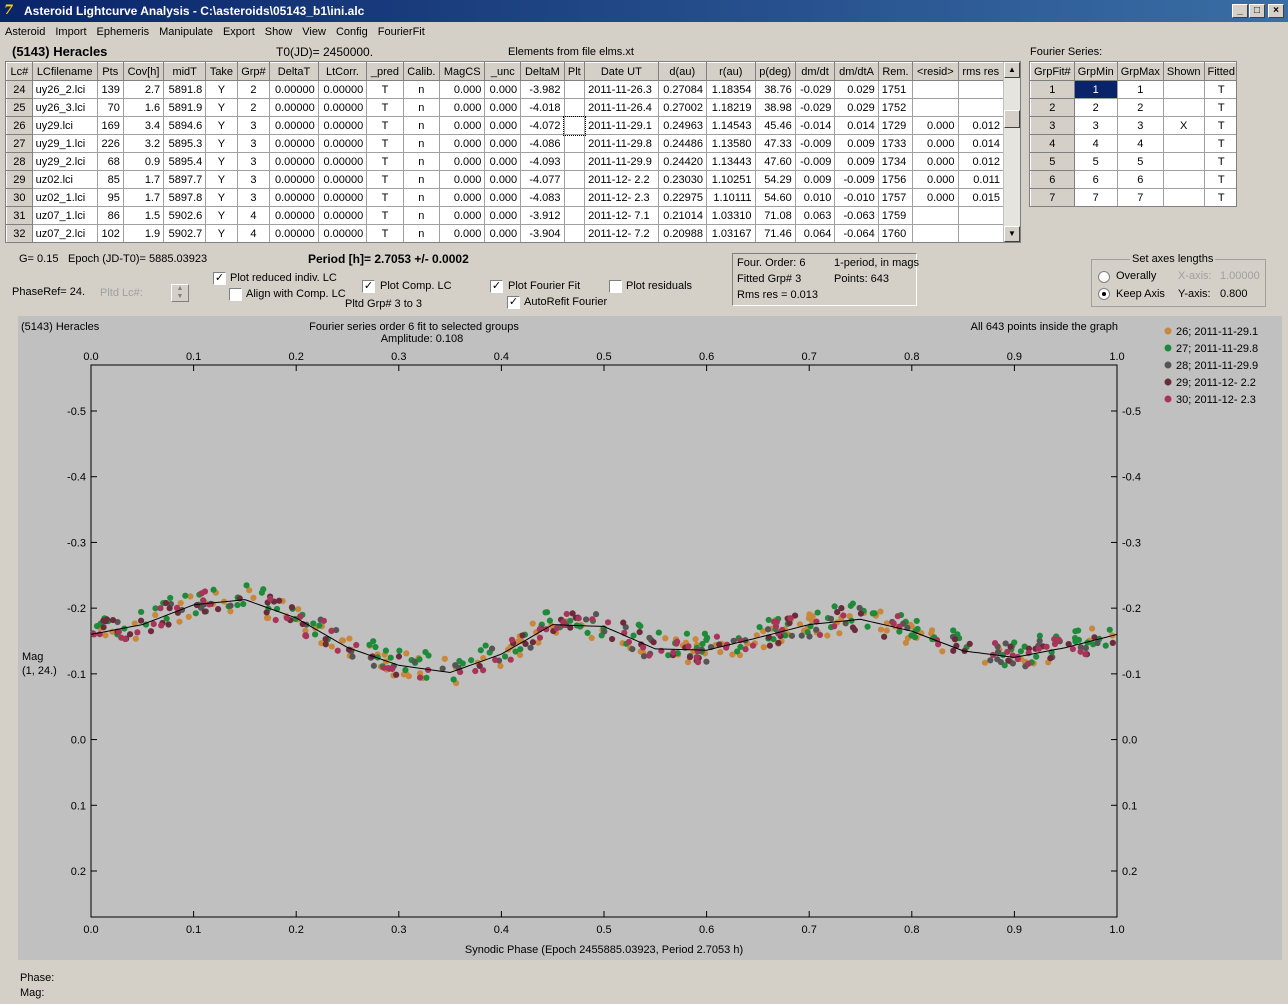 The width and height of the screenshot is (1288, 1004). Describe the element at coordinates (279, 31) in the screenshot. I see `menu-show: Show` at that location.